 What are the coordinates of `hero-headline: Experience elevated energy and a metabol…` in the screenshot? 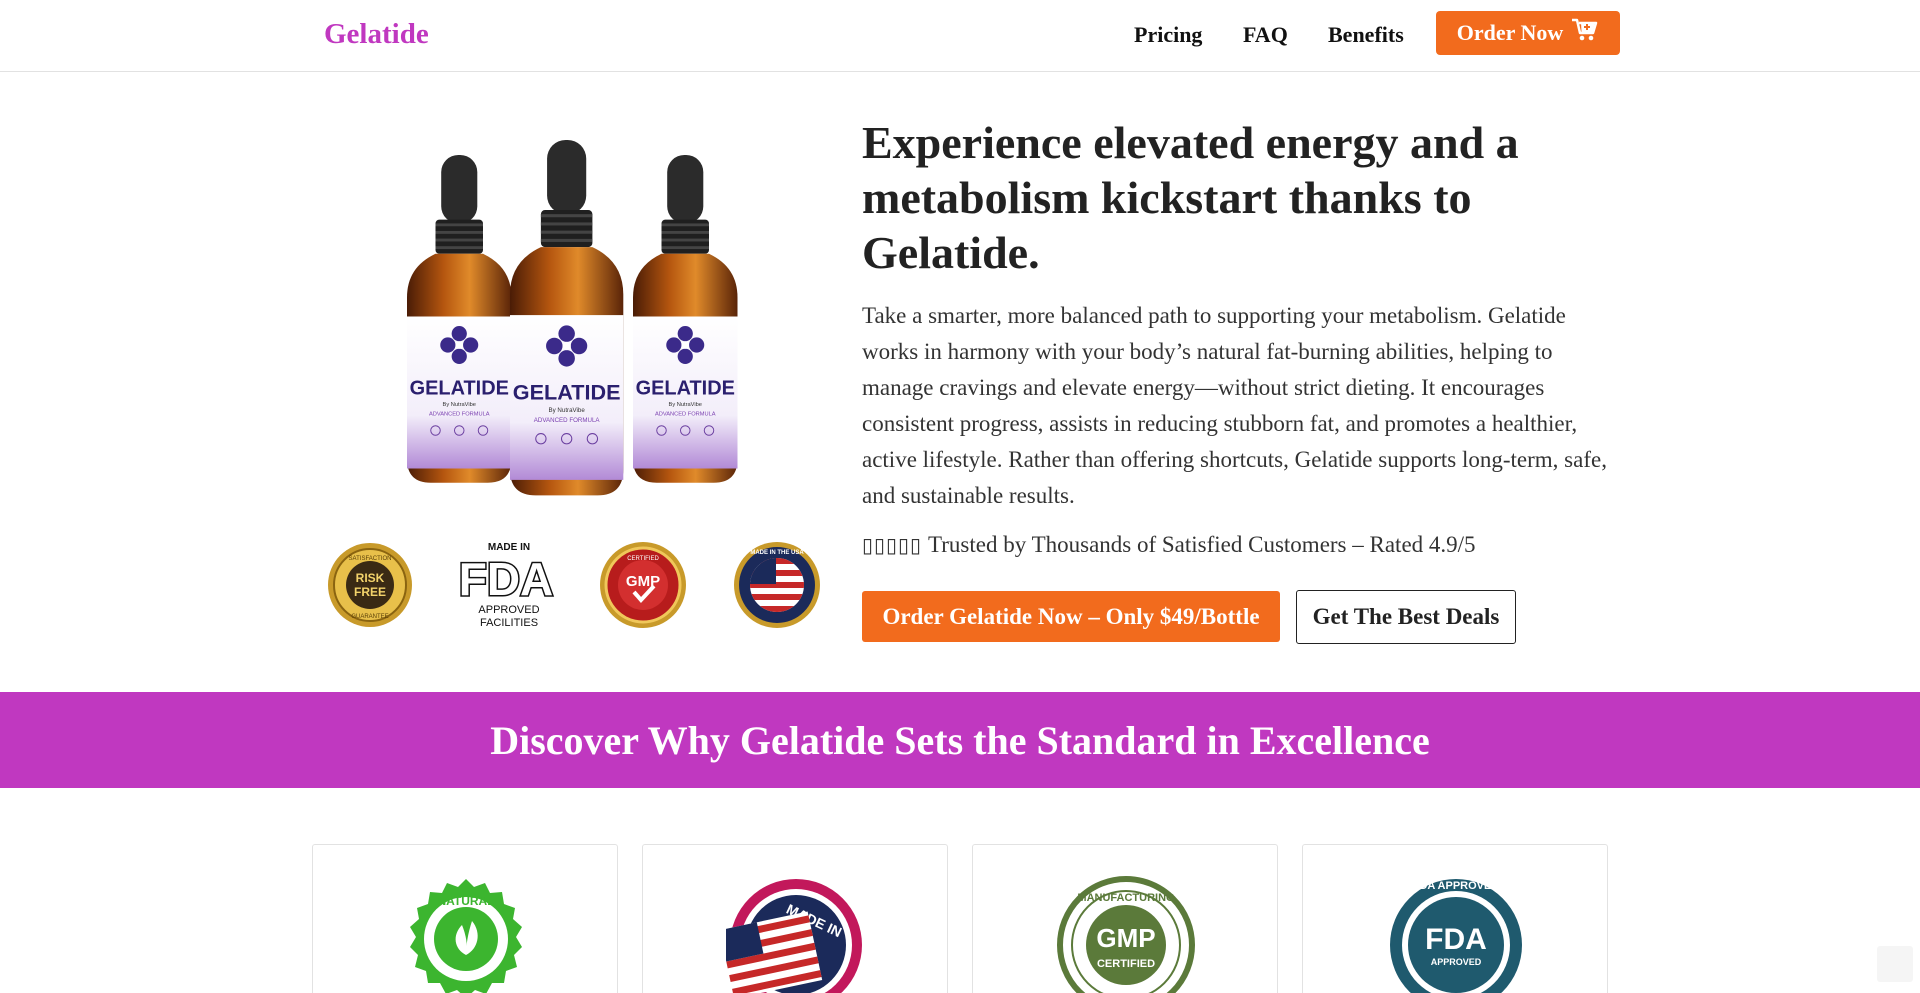 It's located at (1190, 197).